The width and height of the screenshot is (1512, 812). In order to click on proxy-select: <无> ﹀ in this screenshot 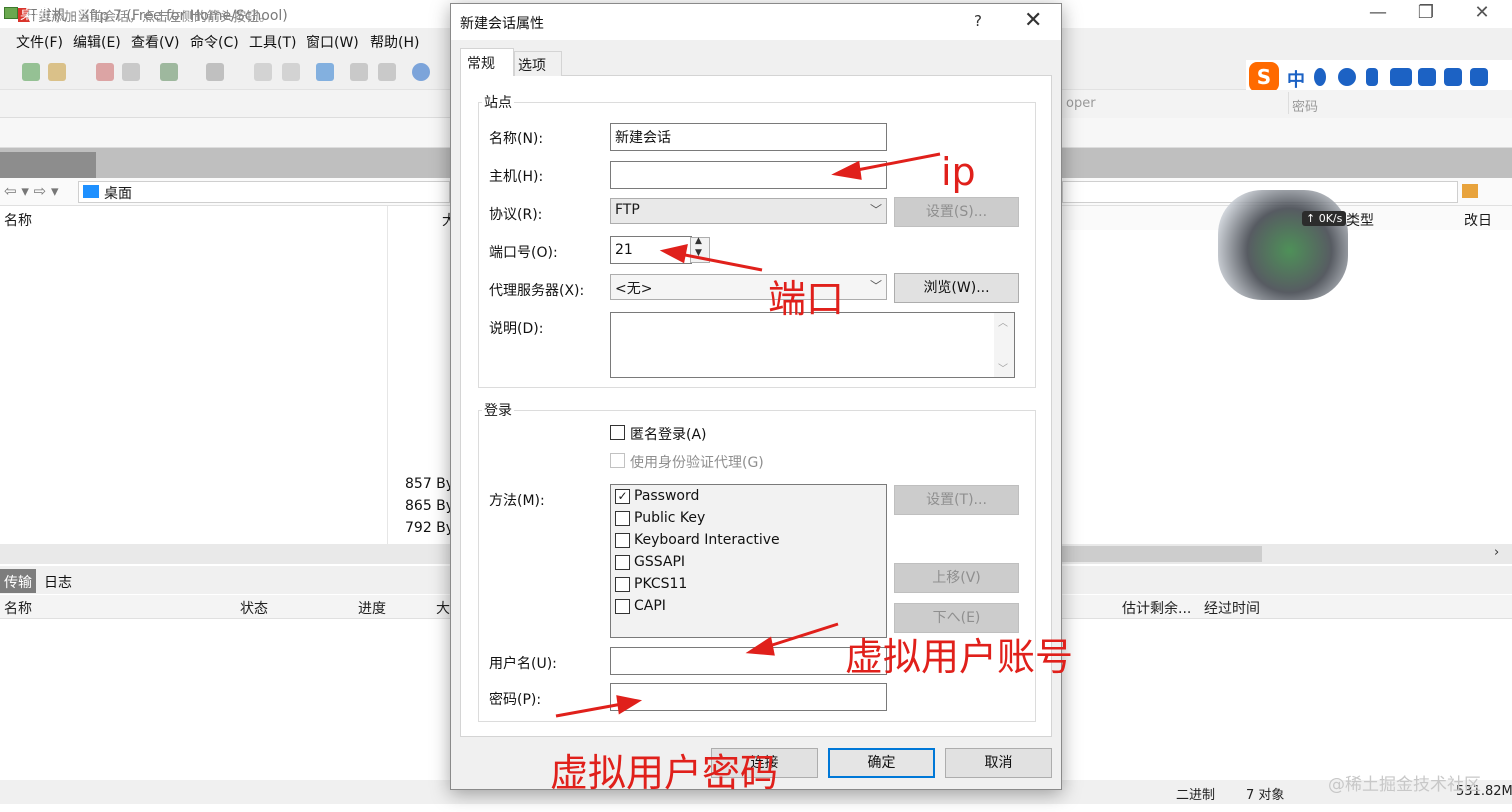, I will do `click(748, 287)`.